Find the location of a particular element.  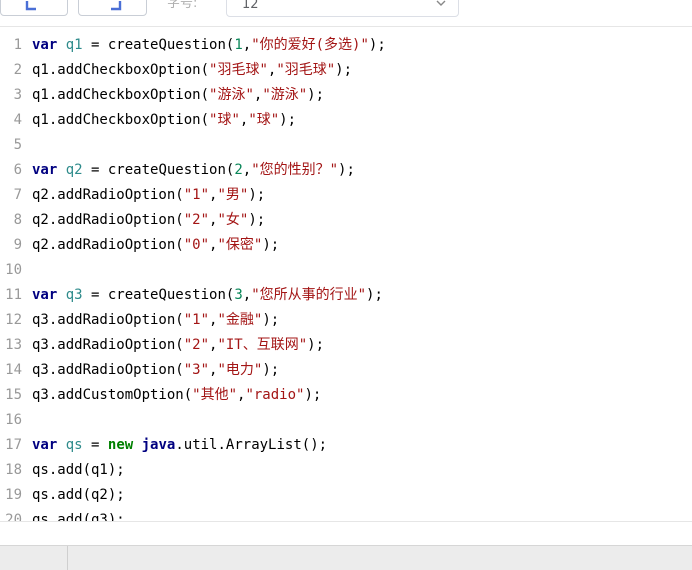

code-token: q2 is located at coordinates (74, 170).